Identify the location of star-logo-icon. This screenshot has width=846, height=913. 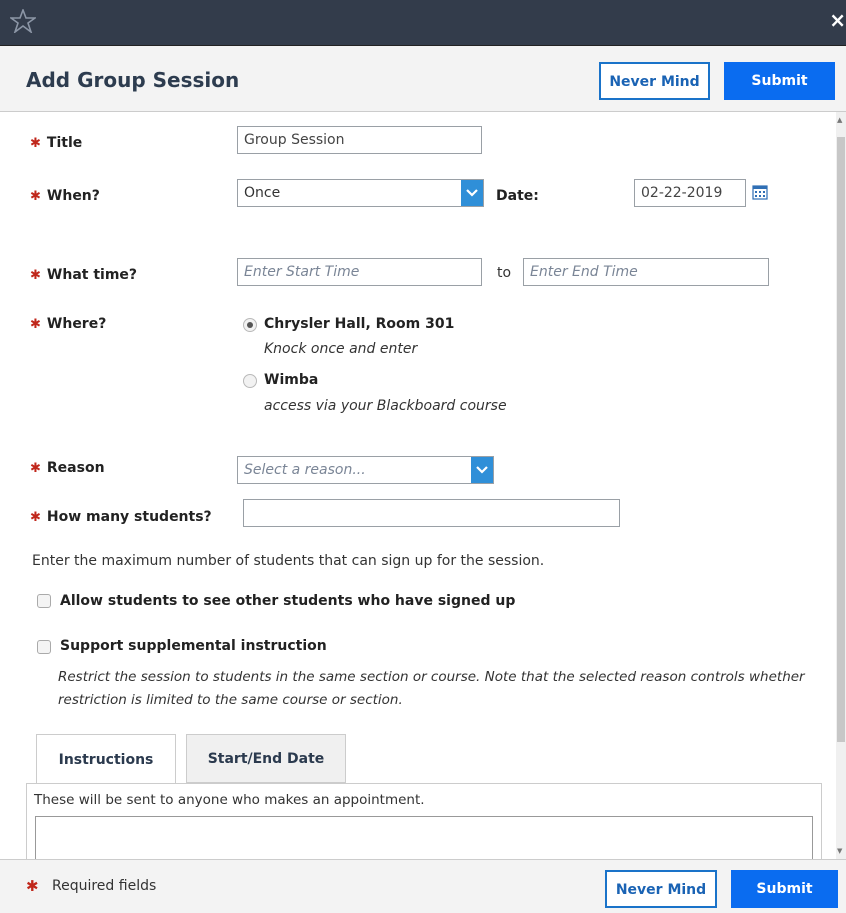
(23, 22).